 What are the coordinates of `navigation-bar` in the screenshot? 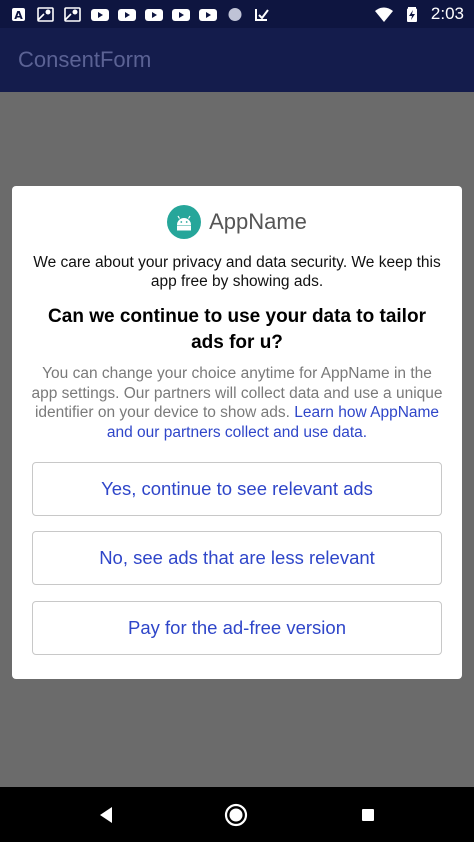 It's located at (237, 814).